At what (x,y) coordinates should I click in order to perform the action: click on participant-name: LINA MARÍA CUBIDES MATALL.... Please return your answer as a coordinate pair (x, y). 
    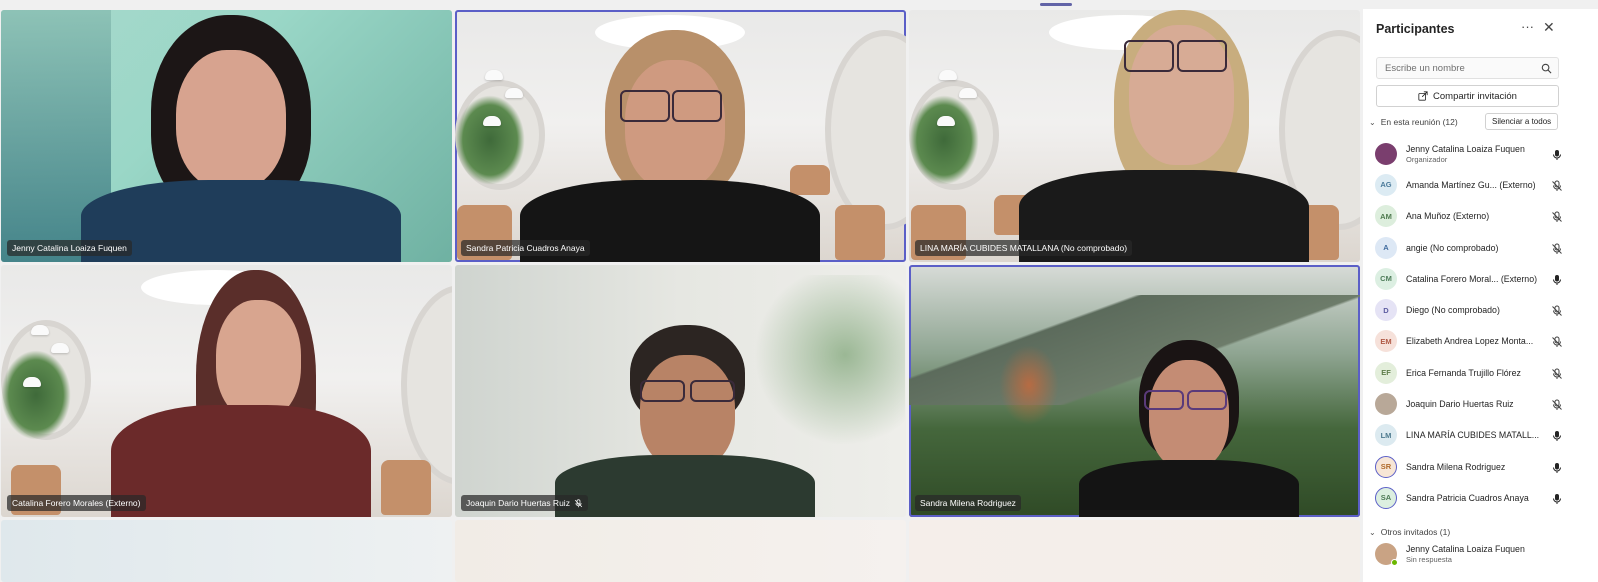
    Looking at the image, I should click on (1473, 435).